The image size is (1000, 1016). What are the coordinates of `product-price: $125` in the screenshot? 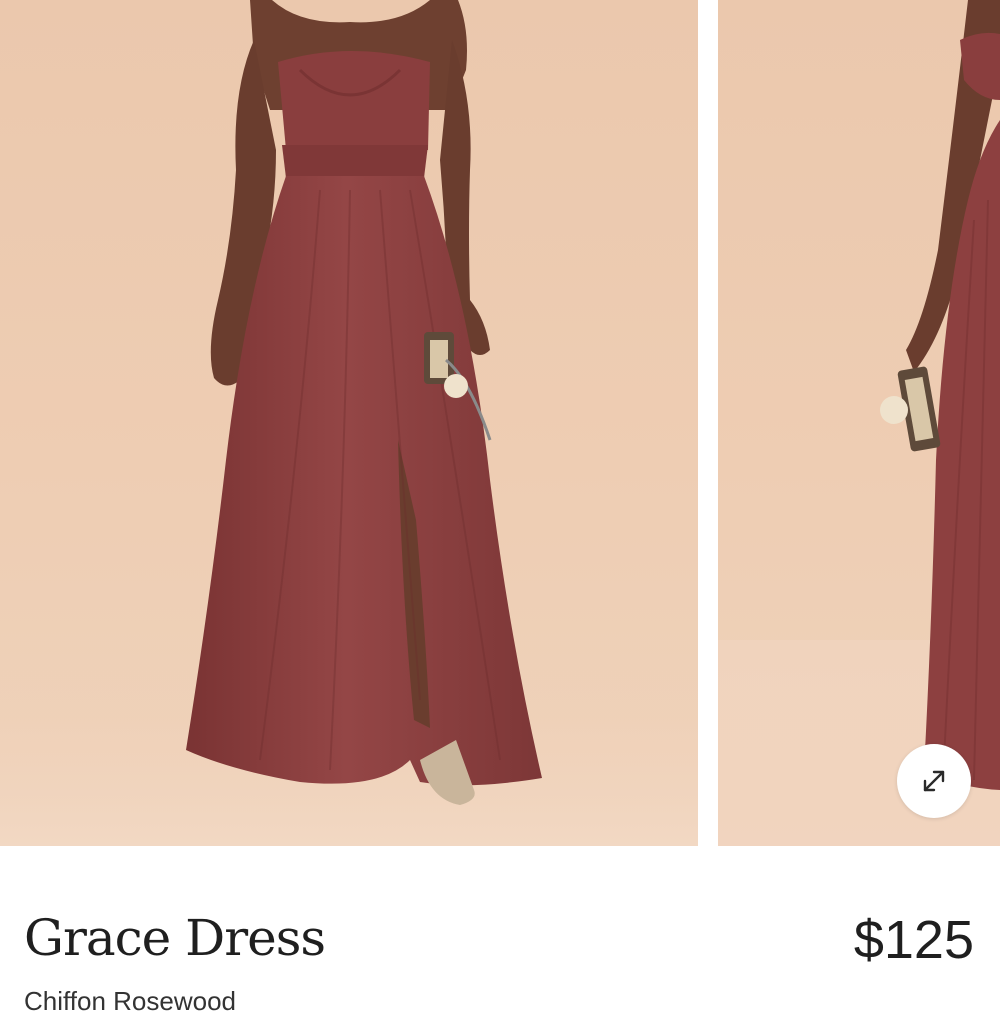 It's located at (913, 940).